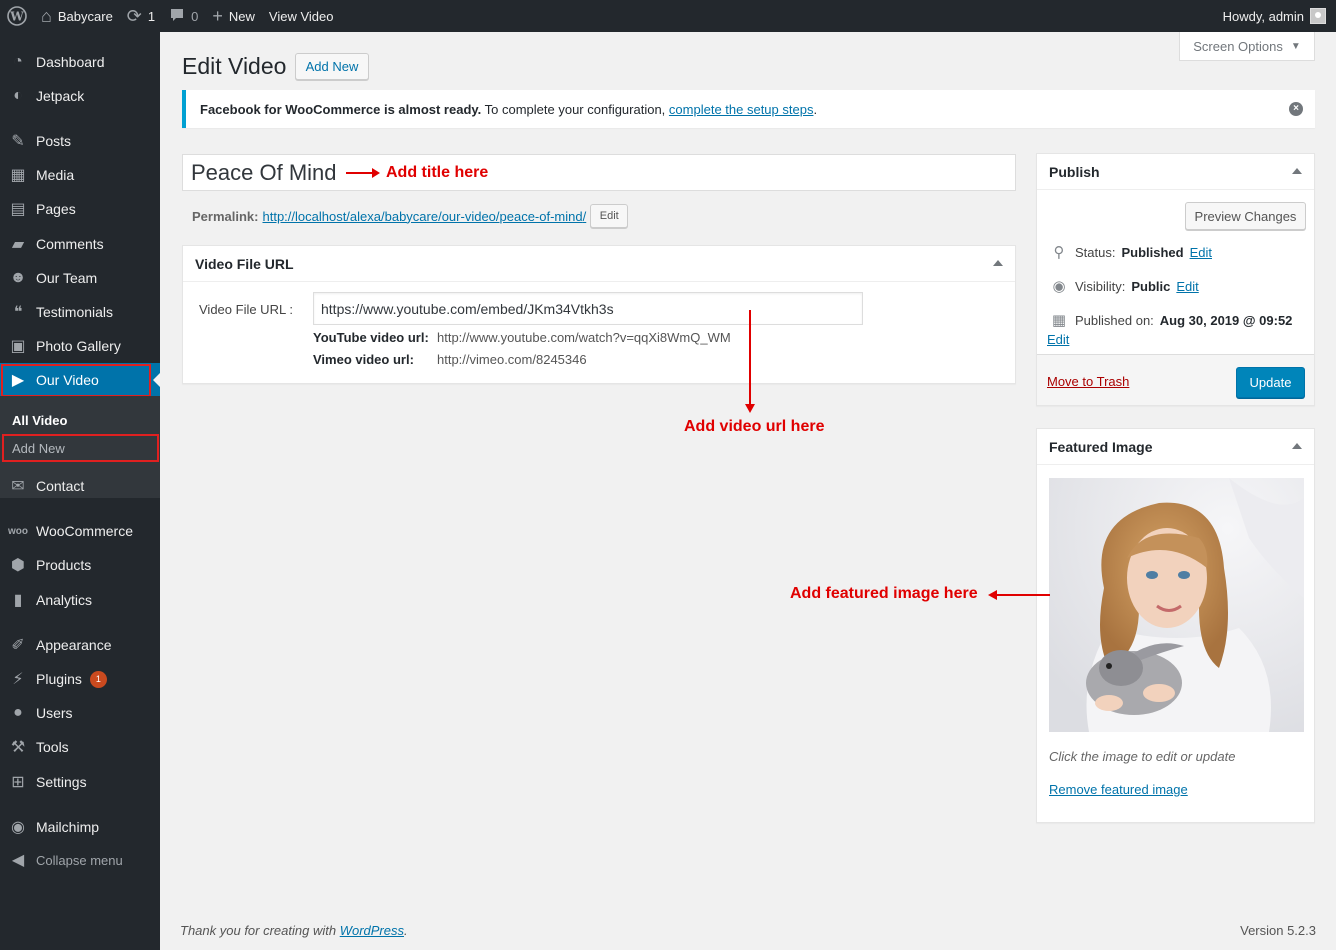  What do you see at coordinates (70, 244) in the screenshot?
I see `menu-label: Comments` at bounding box center [70, 244].